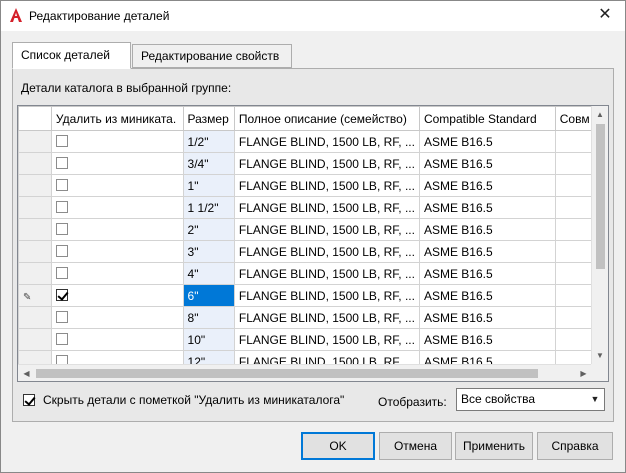 The image size is (626, 473). What do you see at coordinates (494, 446) in the screenshot?
I see `apply-button: Применить` at bounding box center [494, 446].